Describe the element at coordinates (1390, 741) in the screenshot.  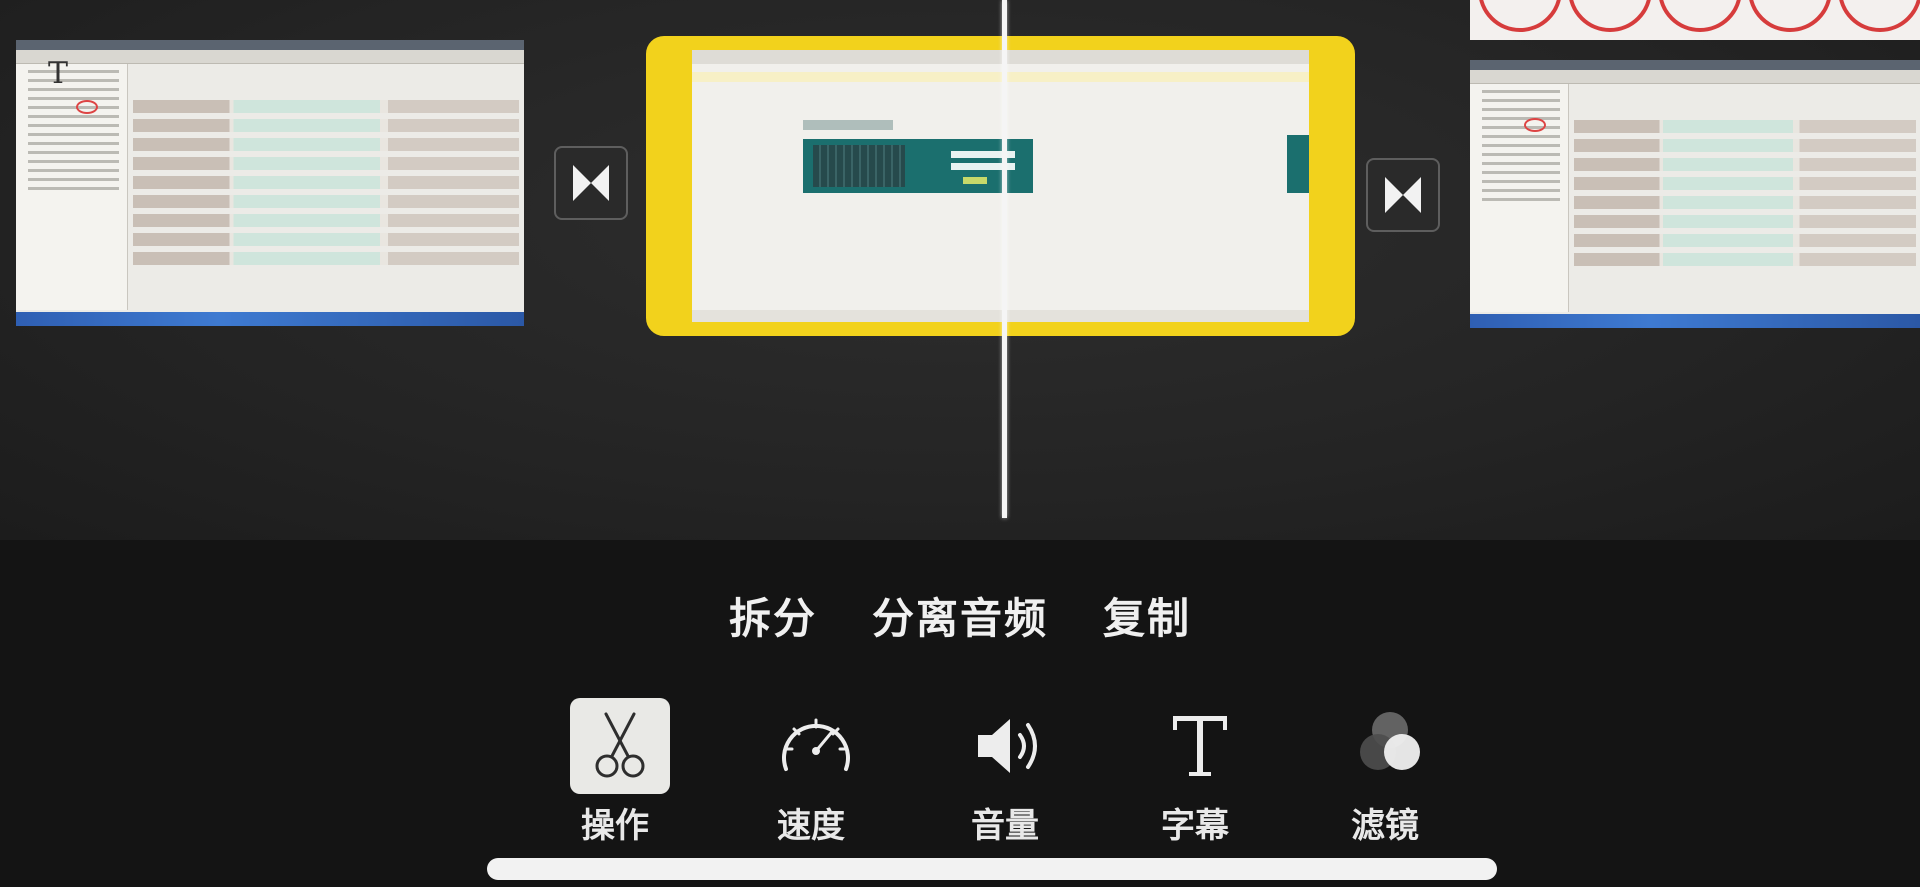
I see `filter-circles-icon` at that location.